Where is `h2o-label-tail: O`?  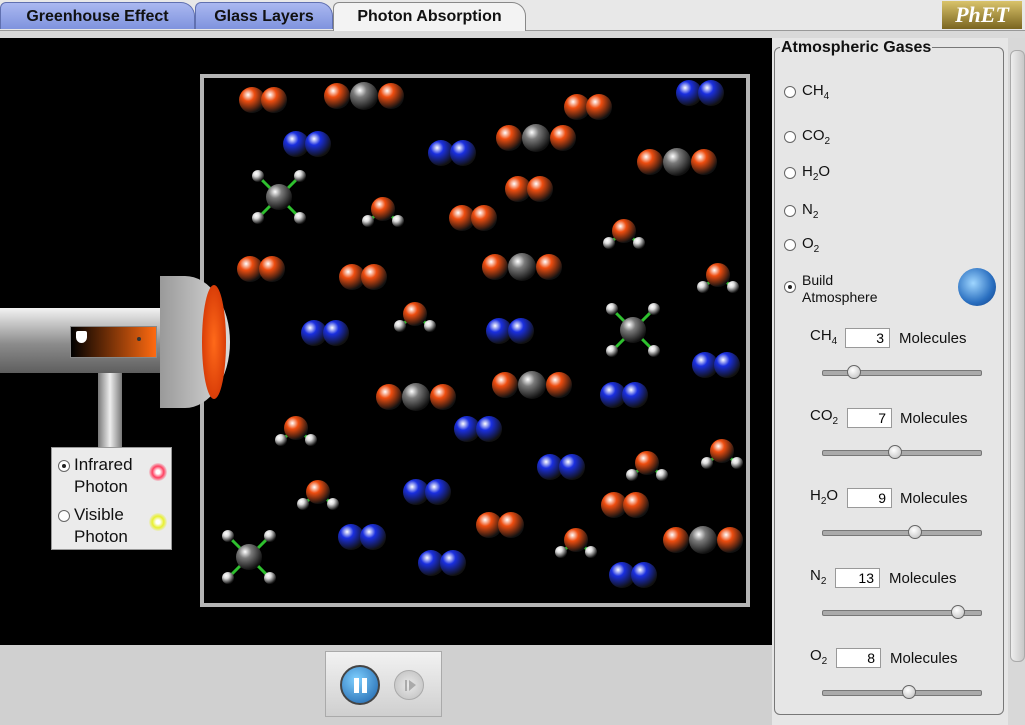
h2o-label-tail: O is located at coordinates (824, 171).